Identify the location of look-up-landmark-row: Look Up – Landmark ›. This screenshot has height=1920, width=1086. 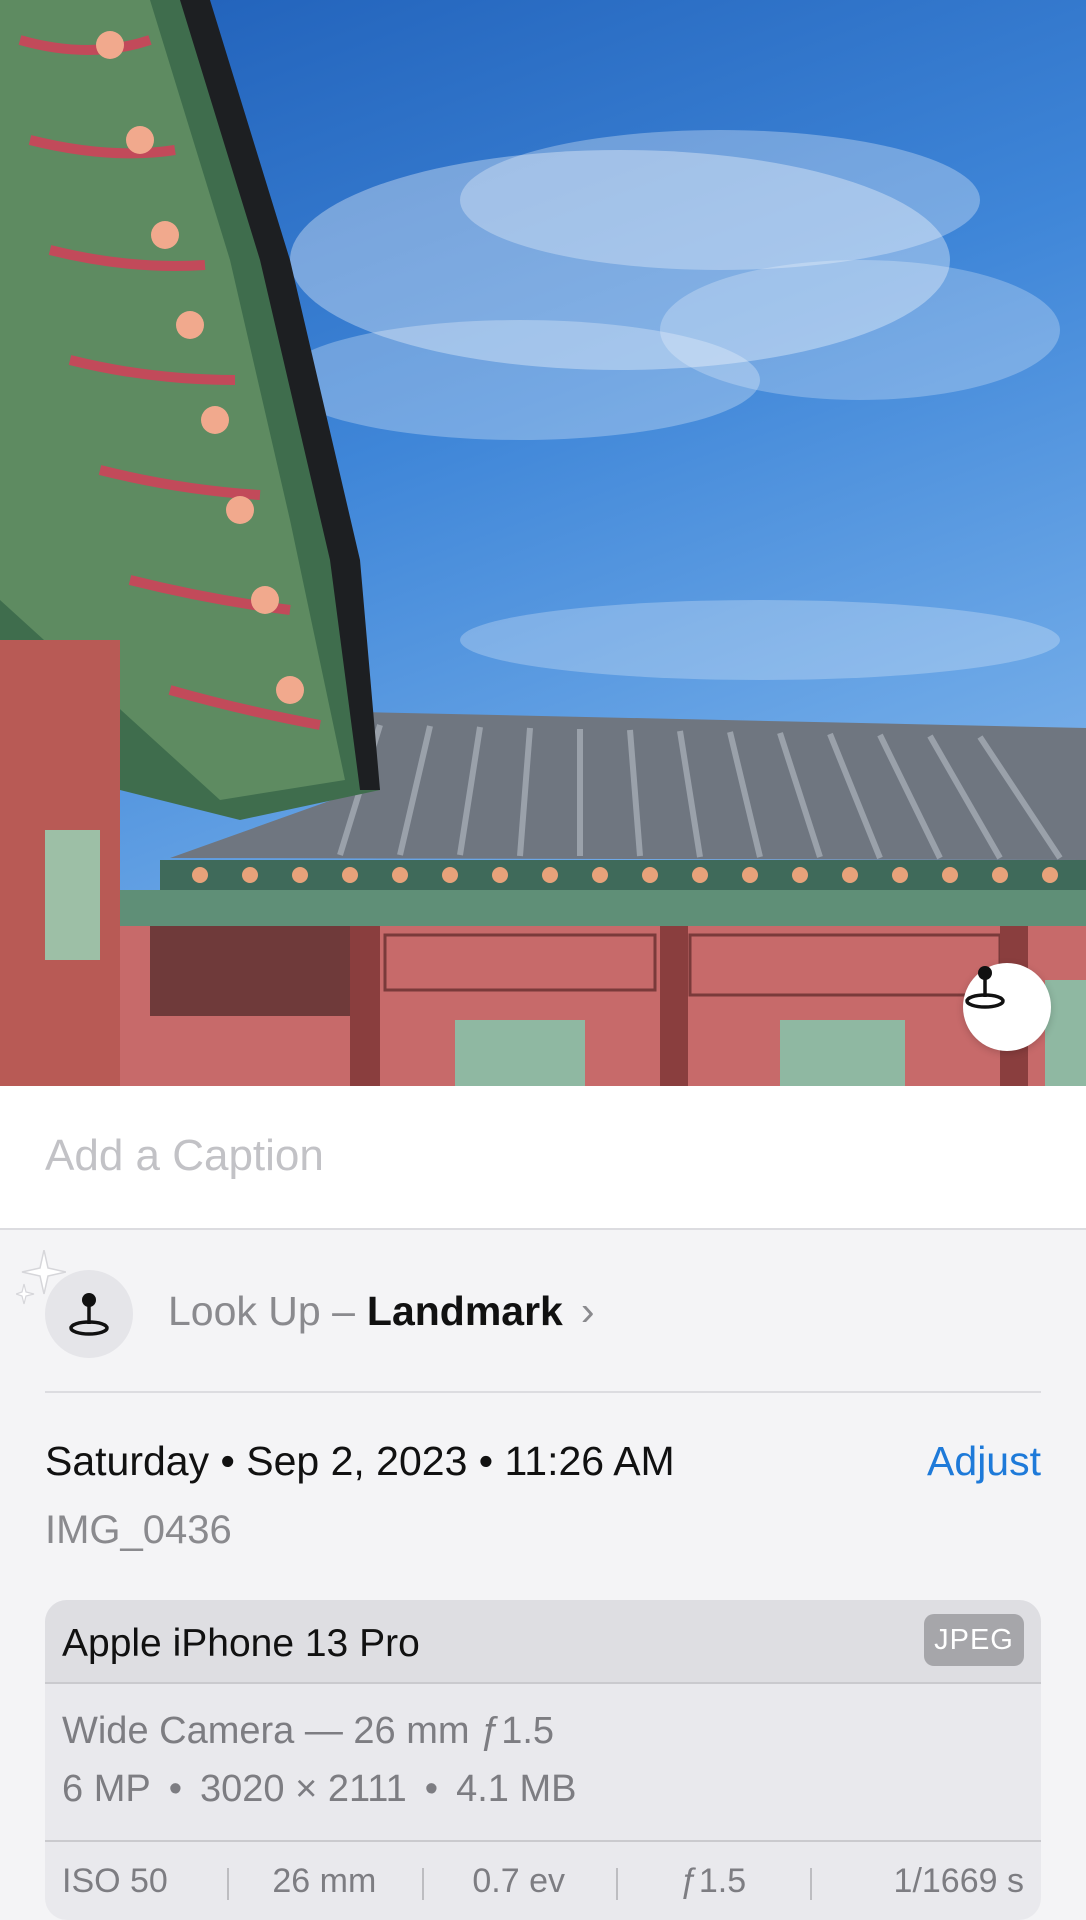
(543, 1311).